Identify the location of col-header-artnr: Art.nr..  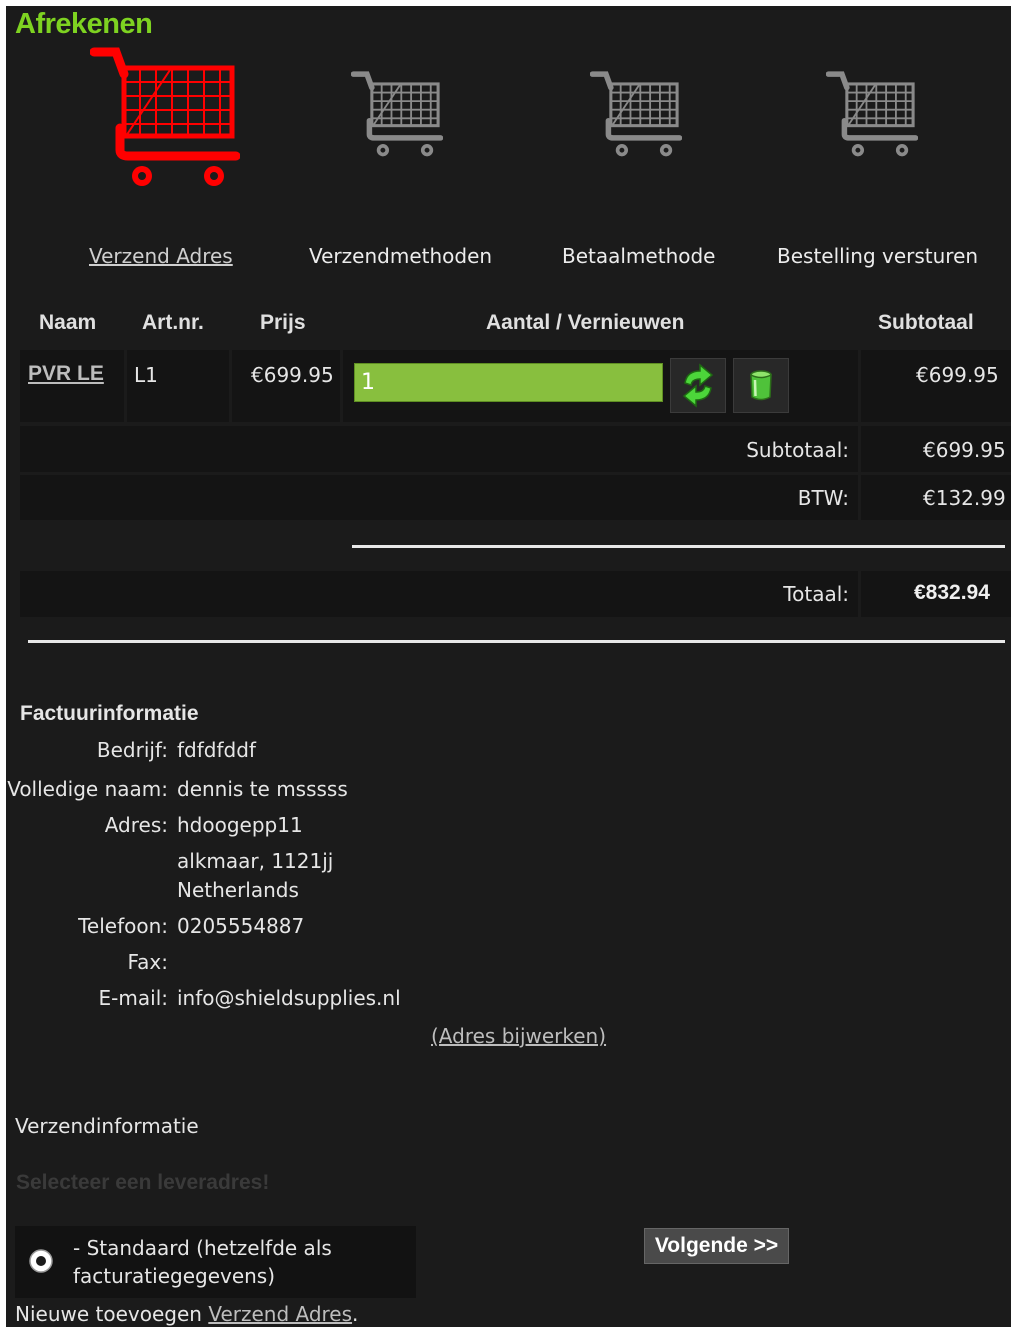
(173, 322).